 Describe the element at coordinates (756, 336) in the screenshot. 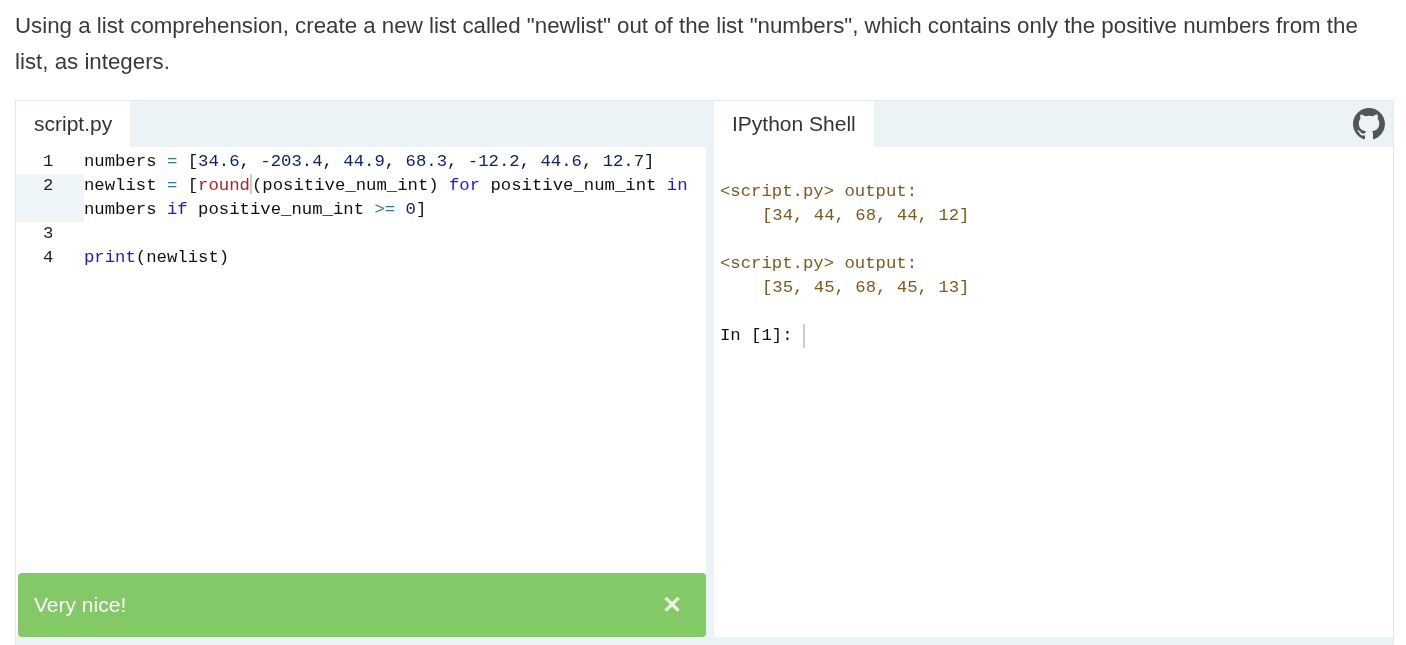

I see `shell-prompt: In [1]:` at that location.